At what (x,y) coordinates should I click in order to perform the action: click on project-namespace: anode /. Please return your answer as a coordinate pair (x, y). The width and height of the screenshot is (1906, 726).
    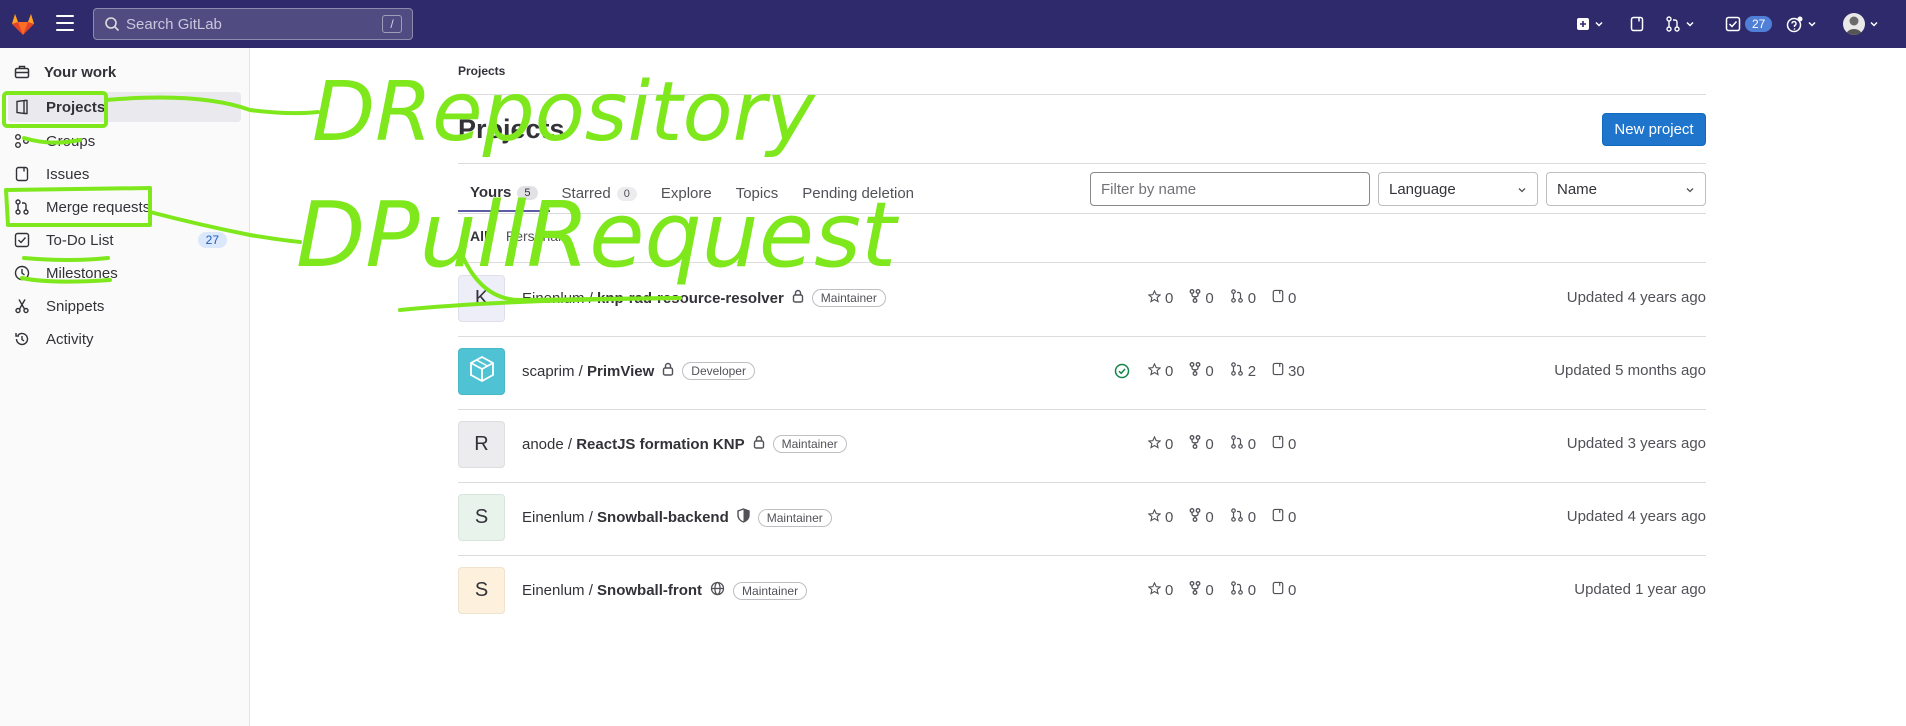
    Looking at the image, I should click on (549, 444).